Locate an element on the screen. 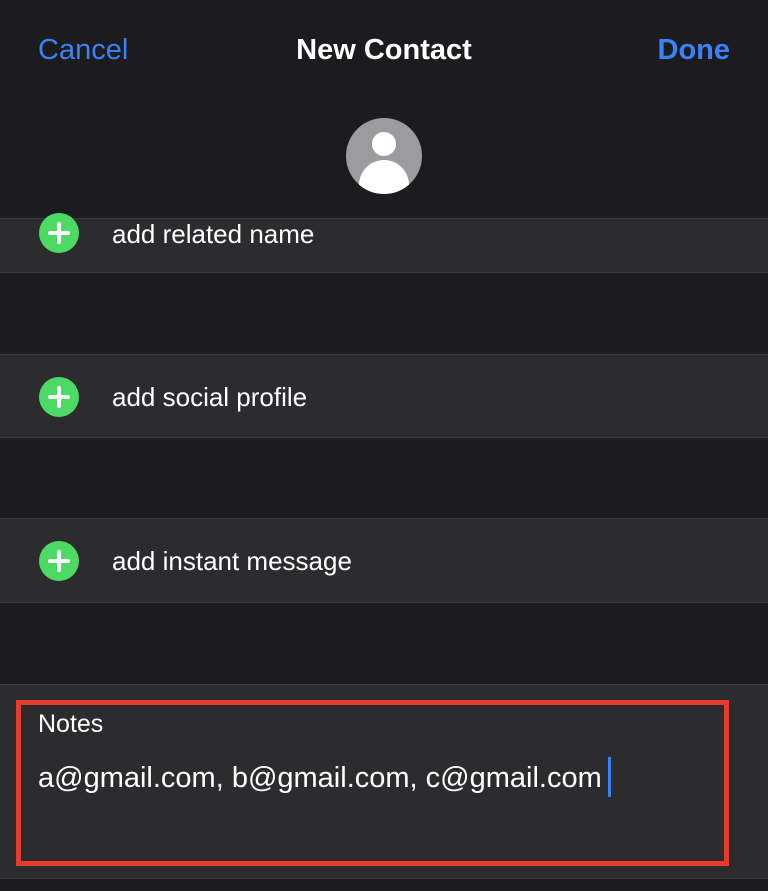 The image size is (768, 891). person-placeholder-icon is located at coordinates (384, 156).